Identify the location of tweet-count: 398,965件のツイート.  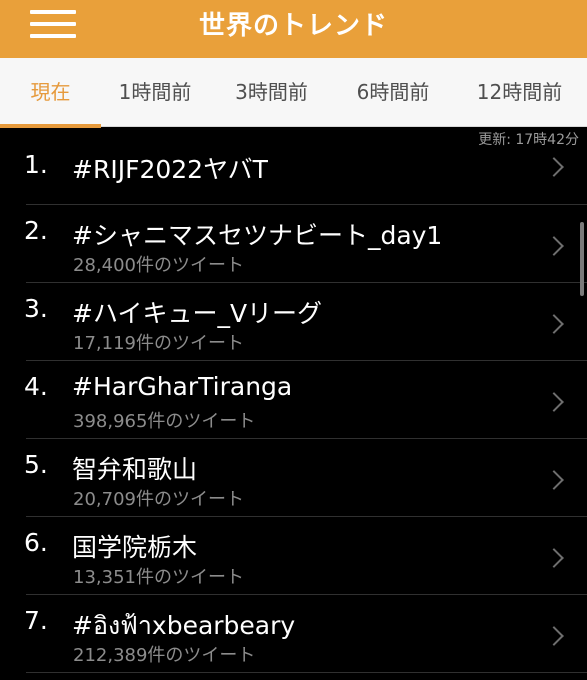
(164, 421).